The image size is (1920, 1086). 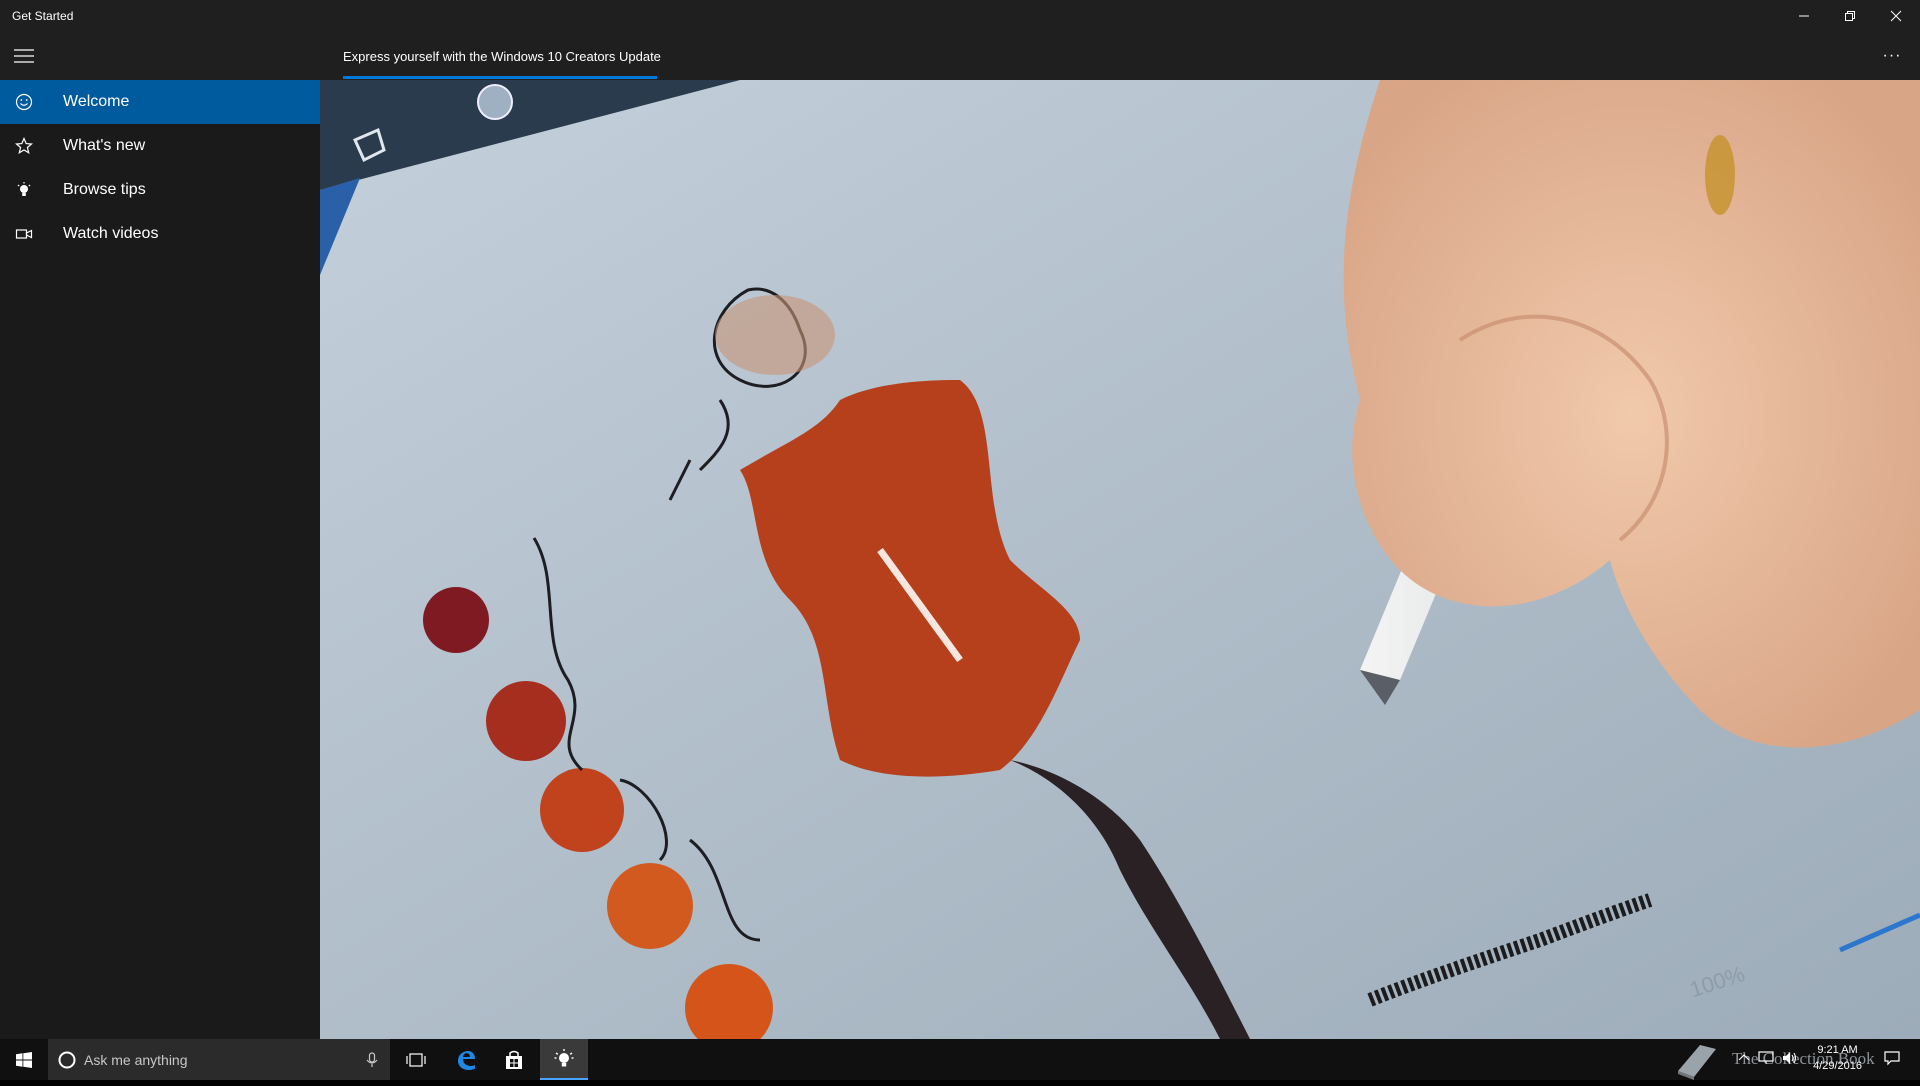 I want to click on hamburger-icon, so click(x=24, y=56).